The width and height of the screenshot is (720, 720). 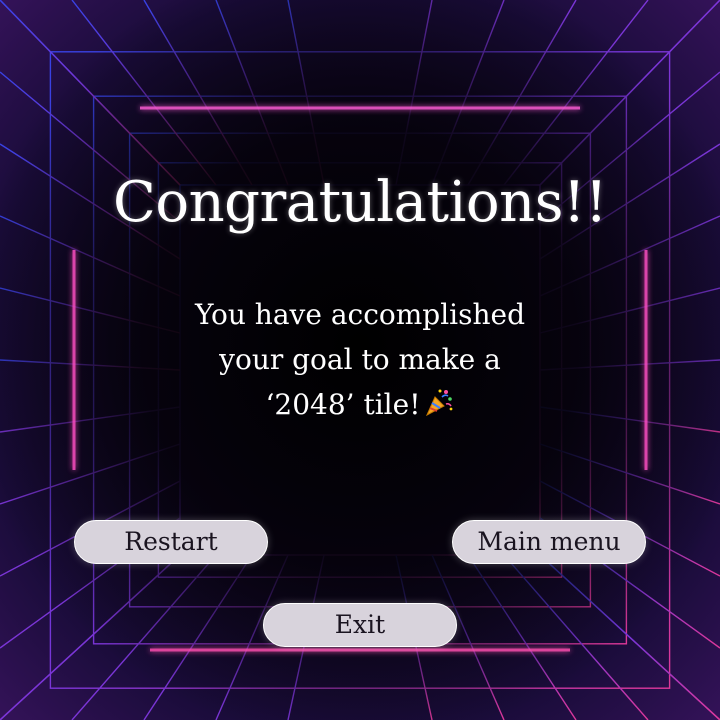 I want to click on message-line-2: your goal to make a, so click(x=360, y=359).